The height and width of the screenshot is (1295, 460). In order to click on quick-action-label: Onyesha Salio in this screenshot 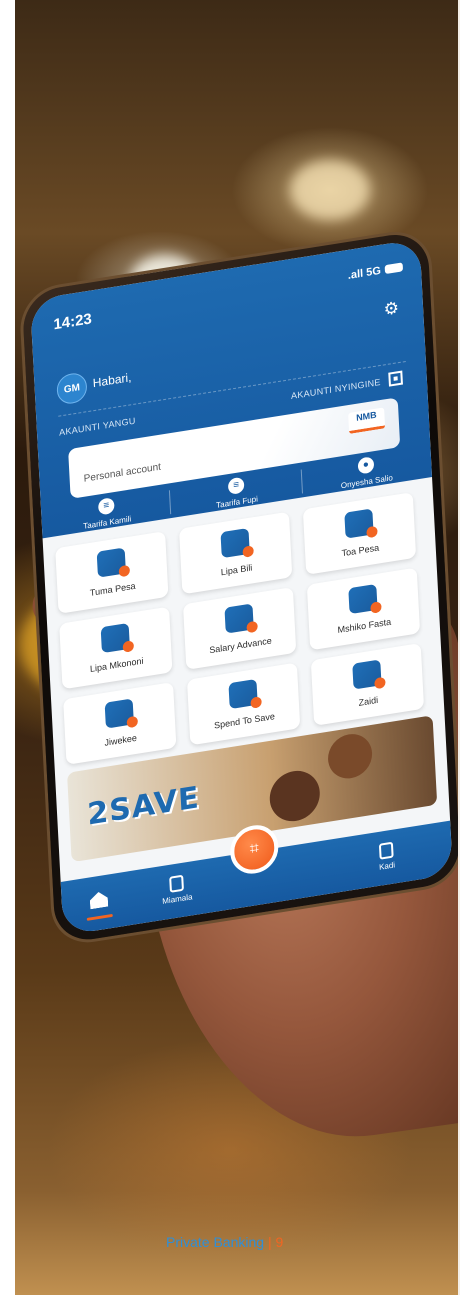, I will do `click(367, 482)`.